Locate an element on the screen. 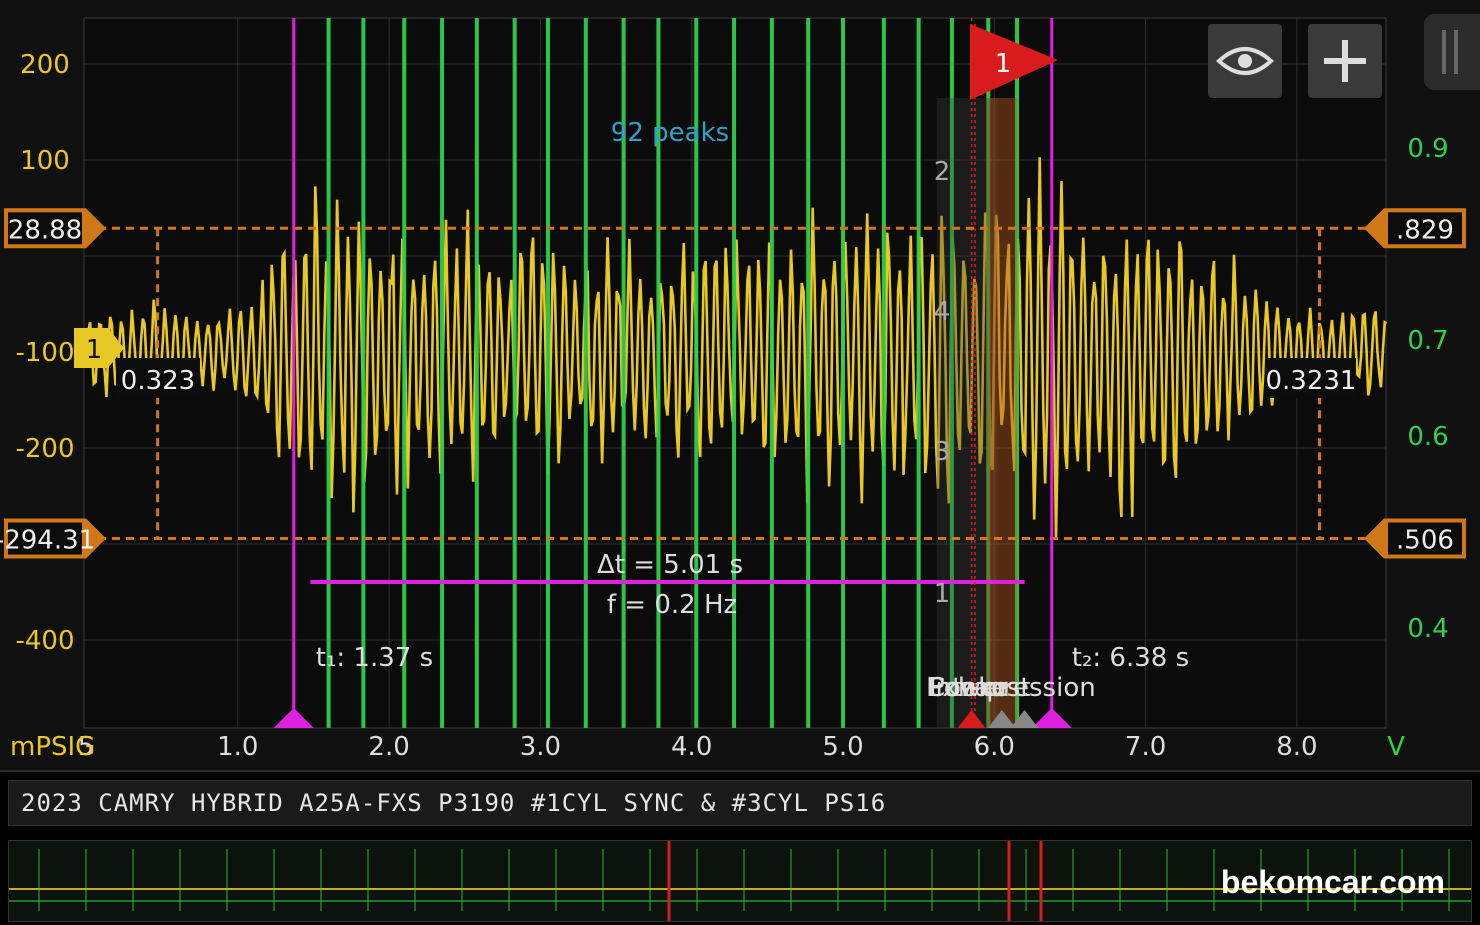 The height and width of the screenshot is (925, 1480). plus-icon is located at coordinates (1345, 61).